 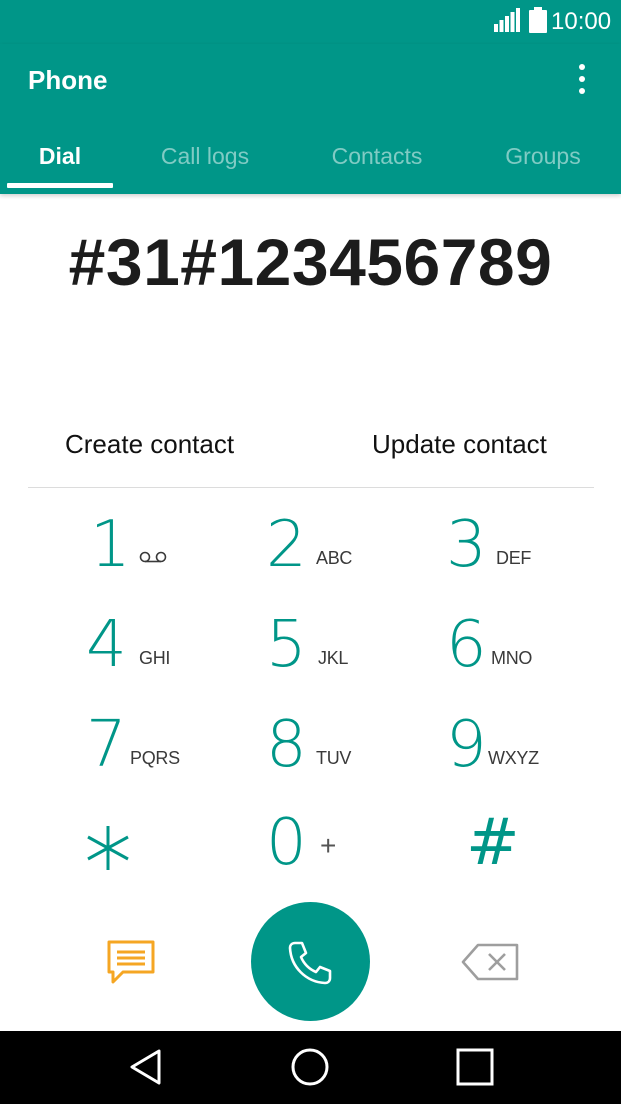 What do you see at coordinates (150, 853) in the screenshot?
I see `key-star: *` at bounding box center [150, 853].